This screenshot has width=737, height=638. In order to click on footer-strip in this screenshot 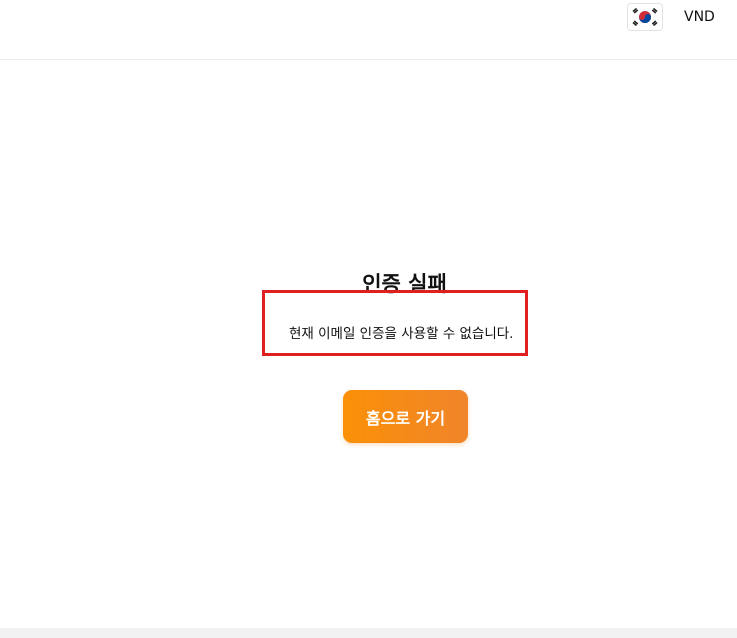, I will do `click(368, 633)`.